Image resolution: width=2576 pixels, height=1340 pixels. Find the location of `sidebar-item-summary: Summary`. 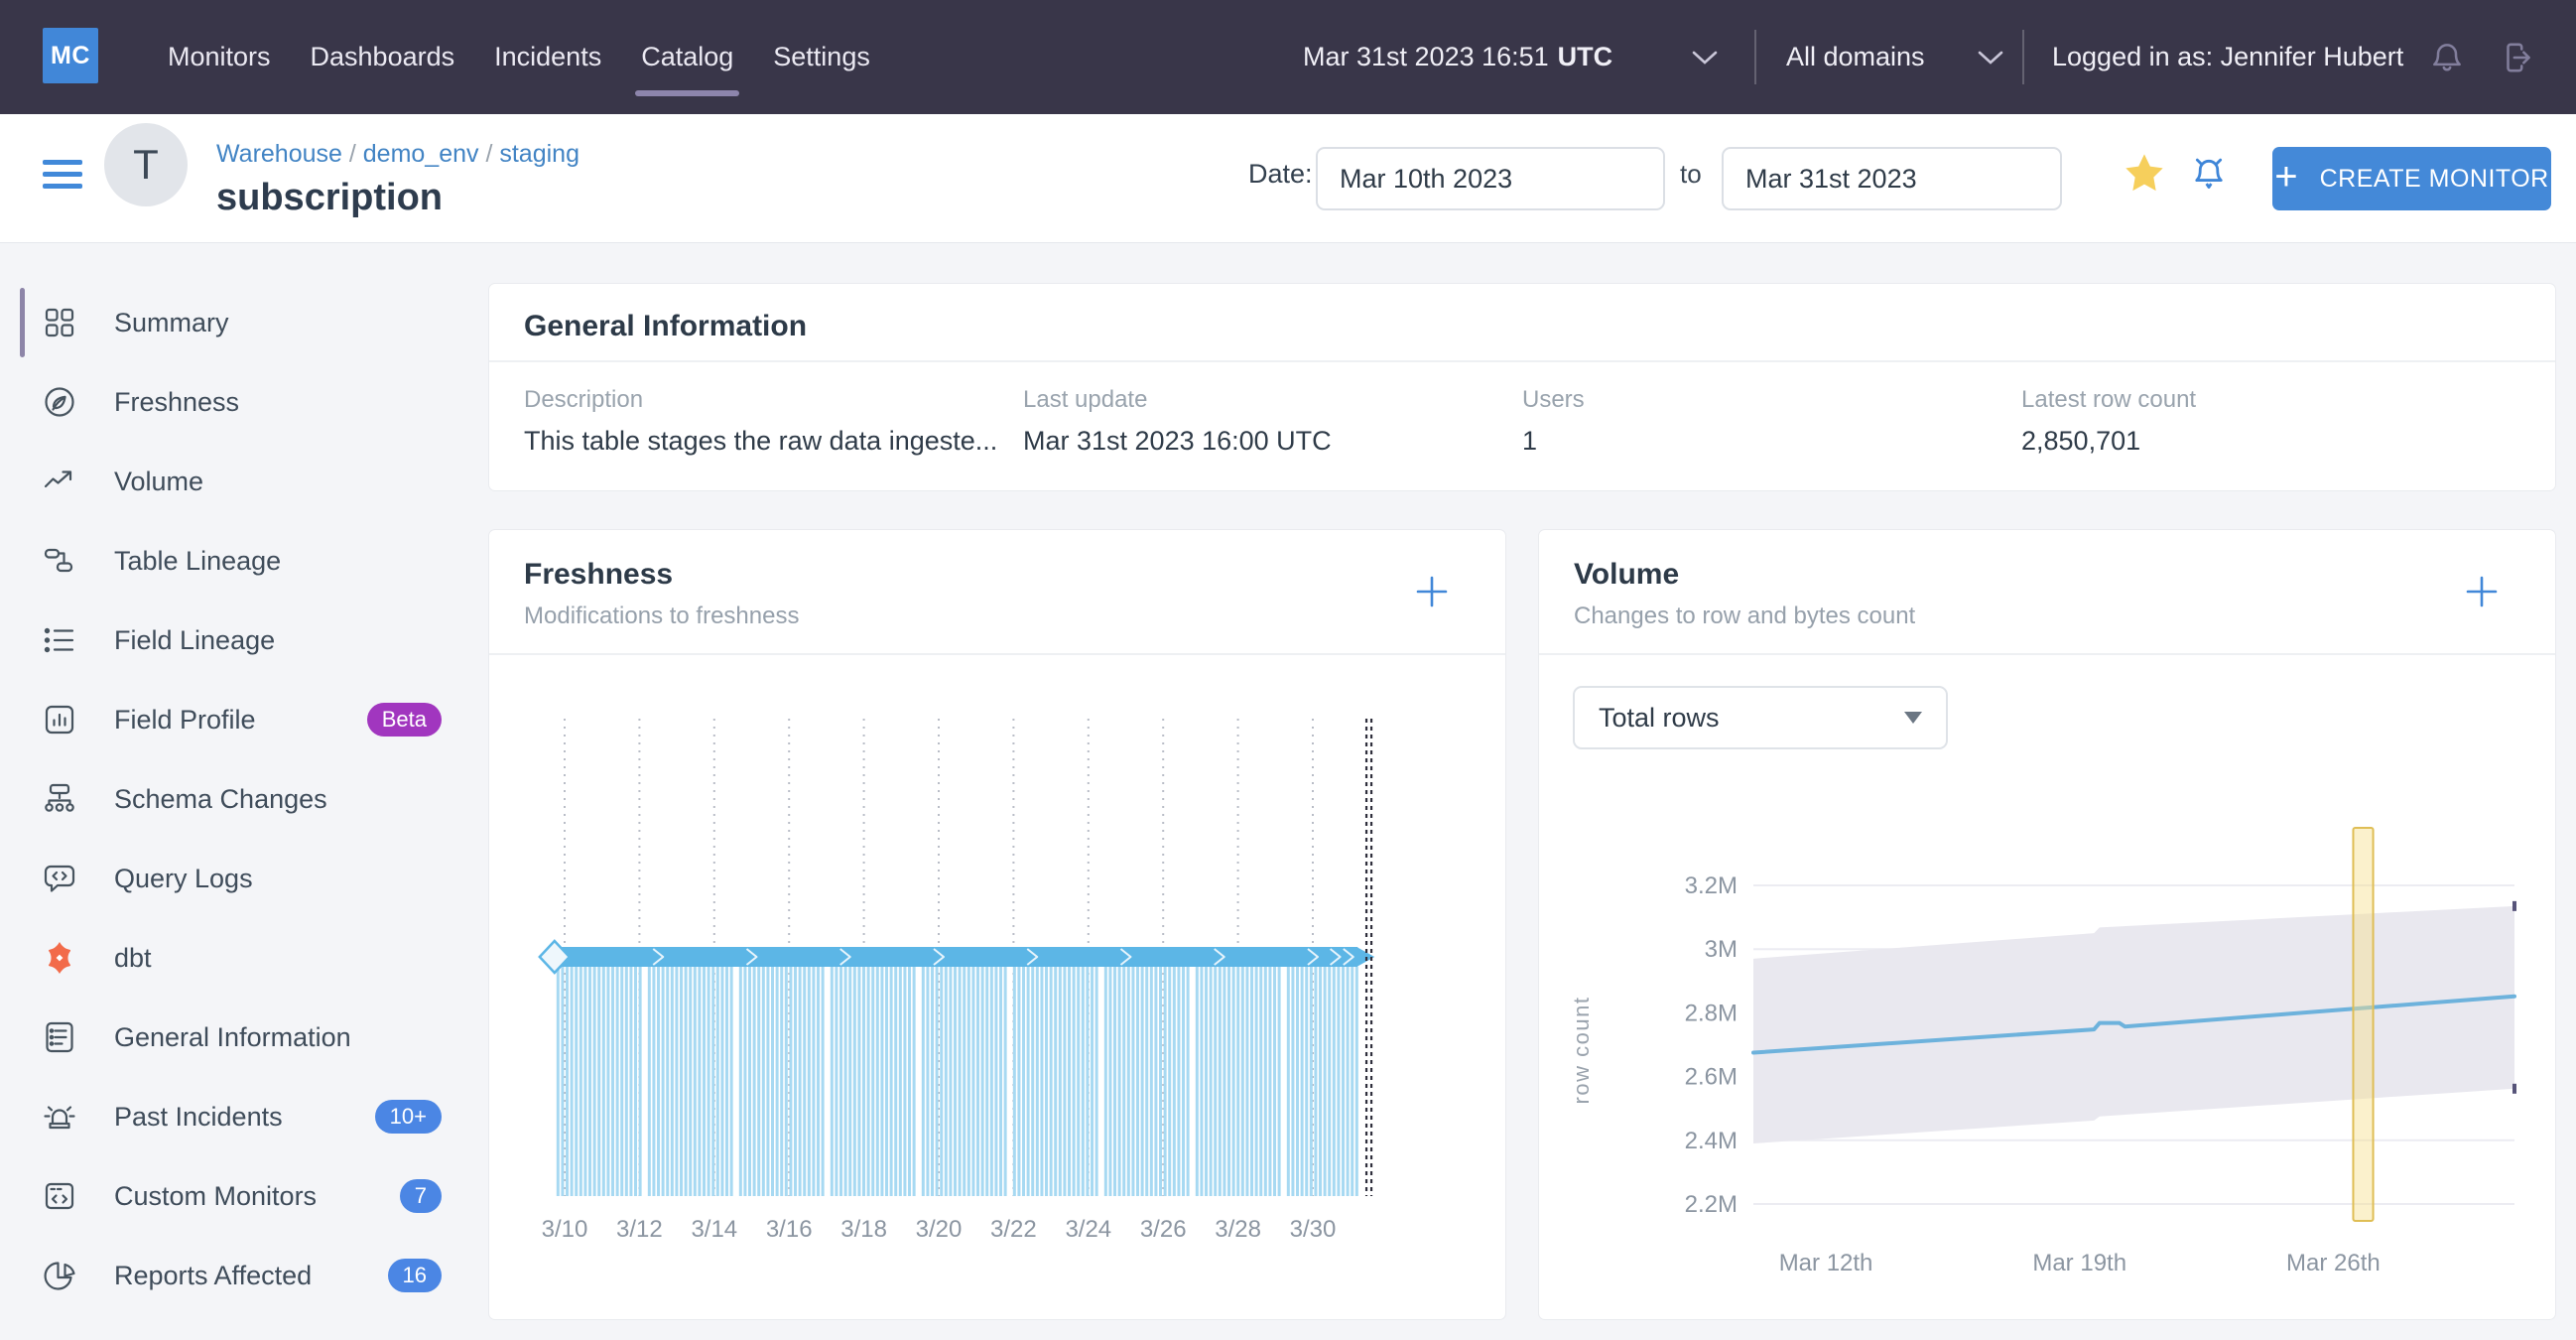

sidebar-item-summary: Summary is located at coordinates (238, 322).